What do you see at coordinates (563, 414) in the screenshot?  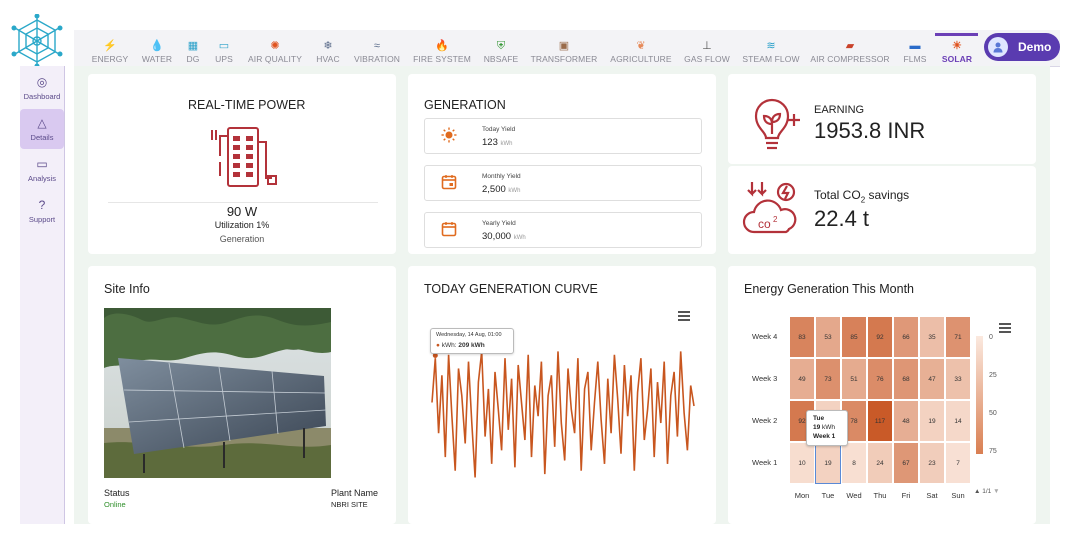 I see `generation-curve-chart` at bounding box center [563, 414].